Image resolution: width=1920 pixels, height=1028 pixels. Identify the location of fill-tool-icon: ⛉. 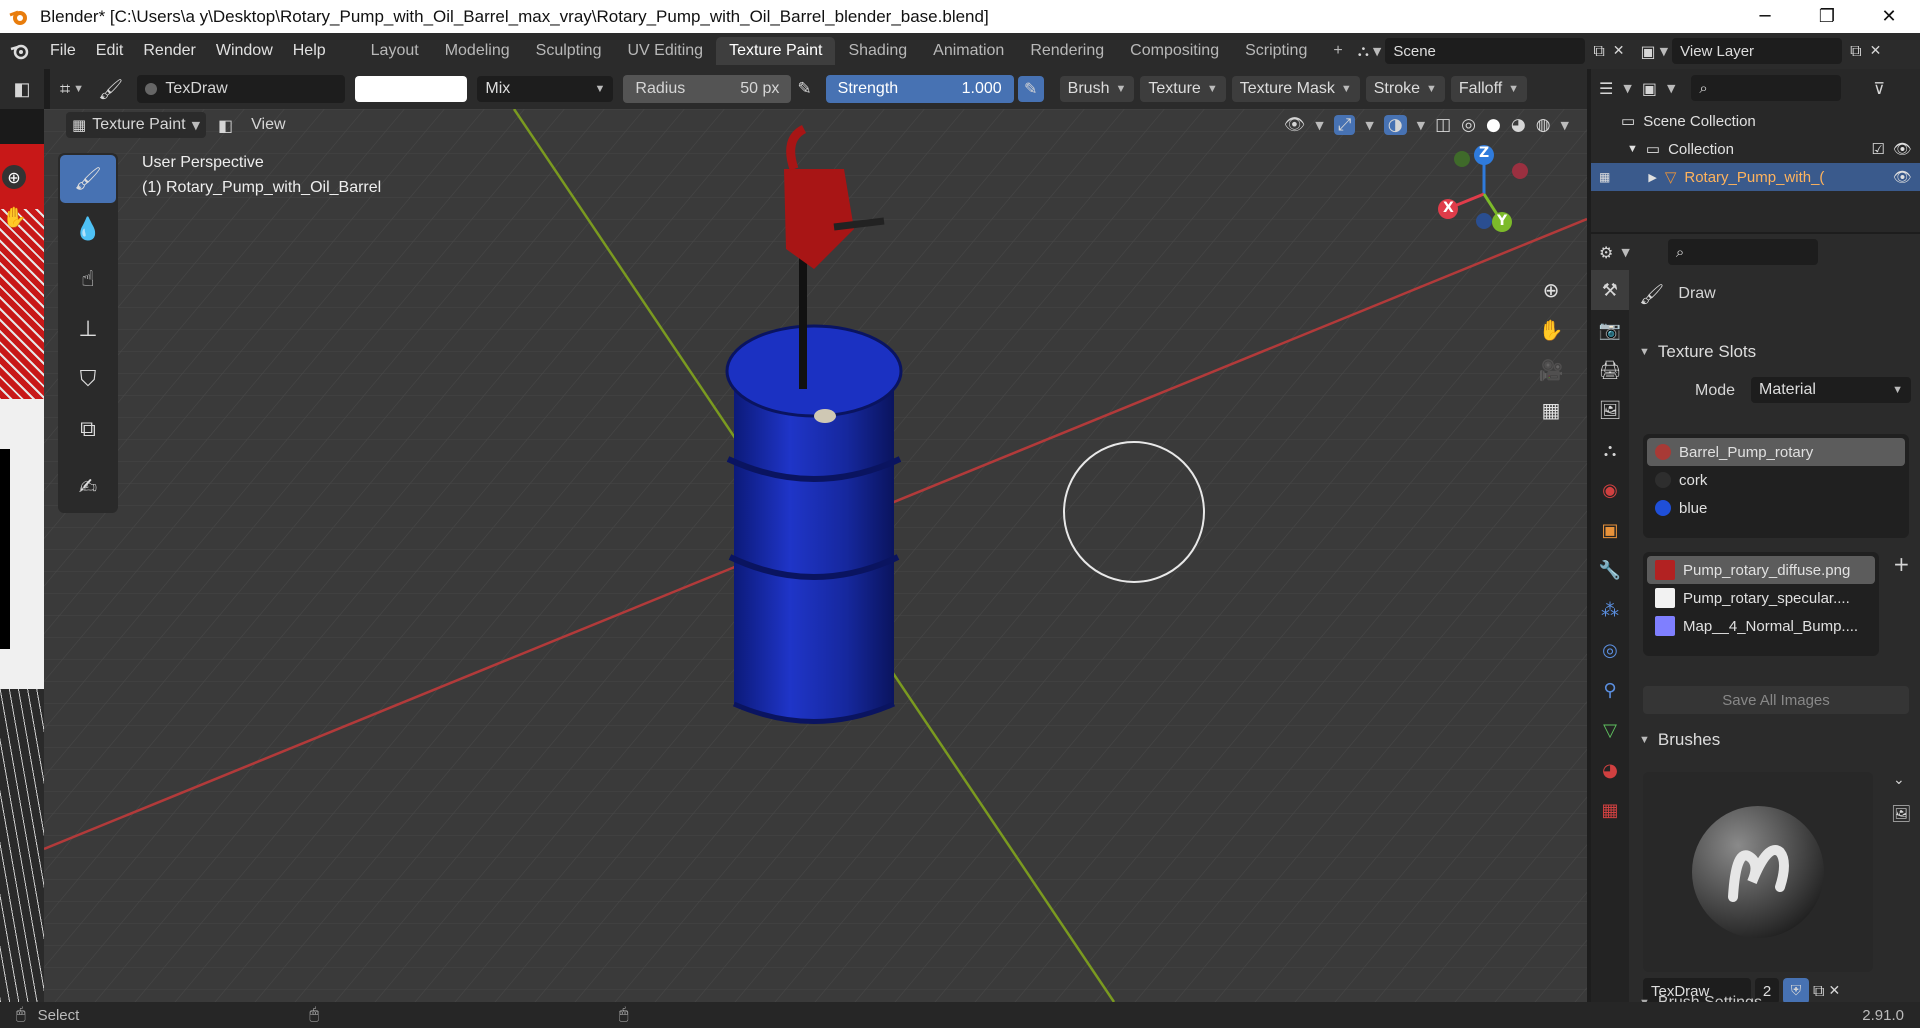
(88, 379).